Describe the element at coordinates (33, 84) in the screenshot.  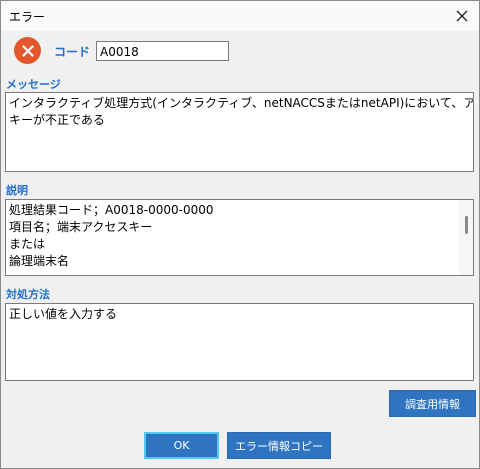
I see `message-label: メッセージ` at that location.